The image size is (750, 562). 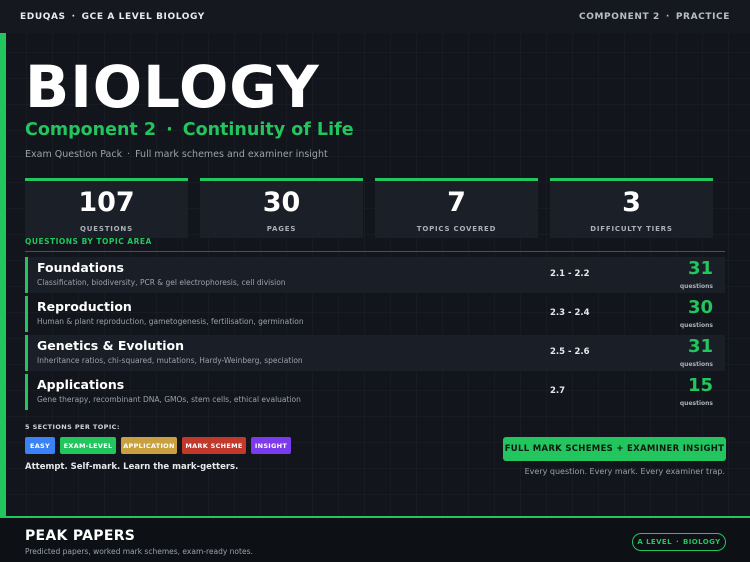 What do you see at coordinates (106, 202) in the screenshot?
I see `stat-value: 107` at bounding box center [106, 202].